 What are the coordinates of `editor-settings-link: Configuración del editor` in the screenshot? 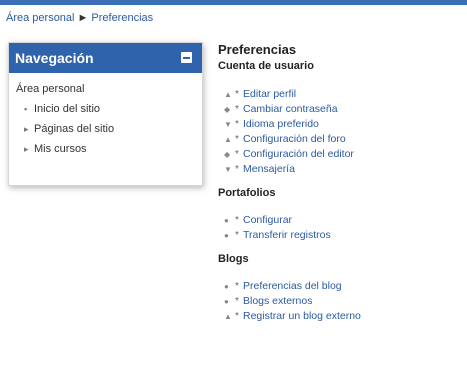 It's located at (298, 154).